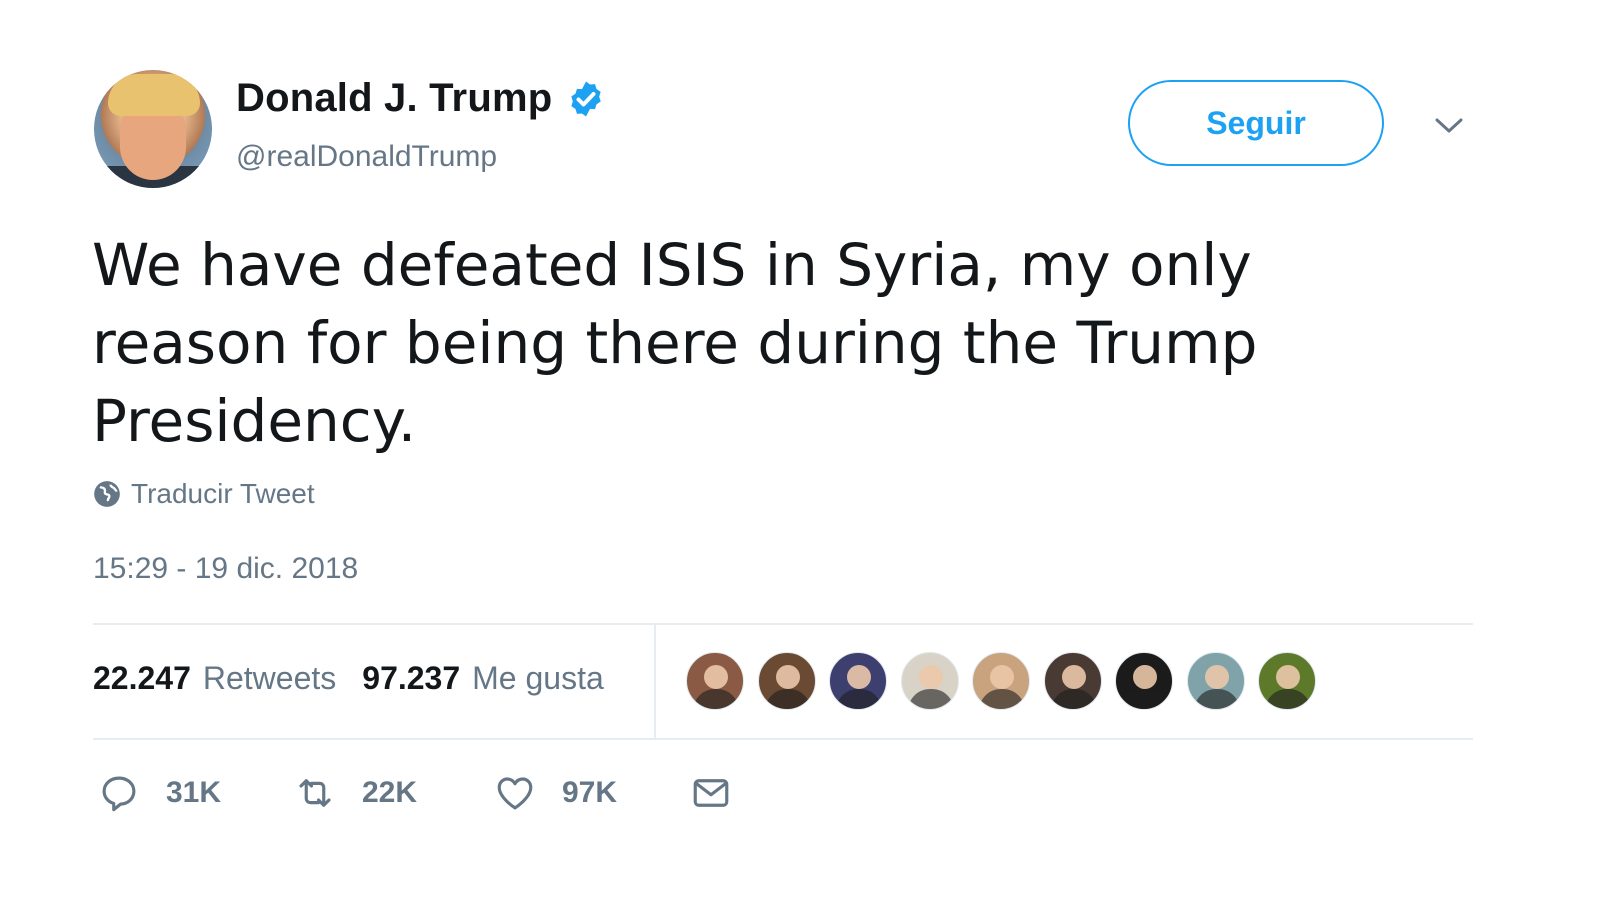 This screenshot has height=899, width=1600. I want to click on retweet-count: 22K, so click(390, 792).